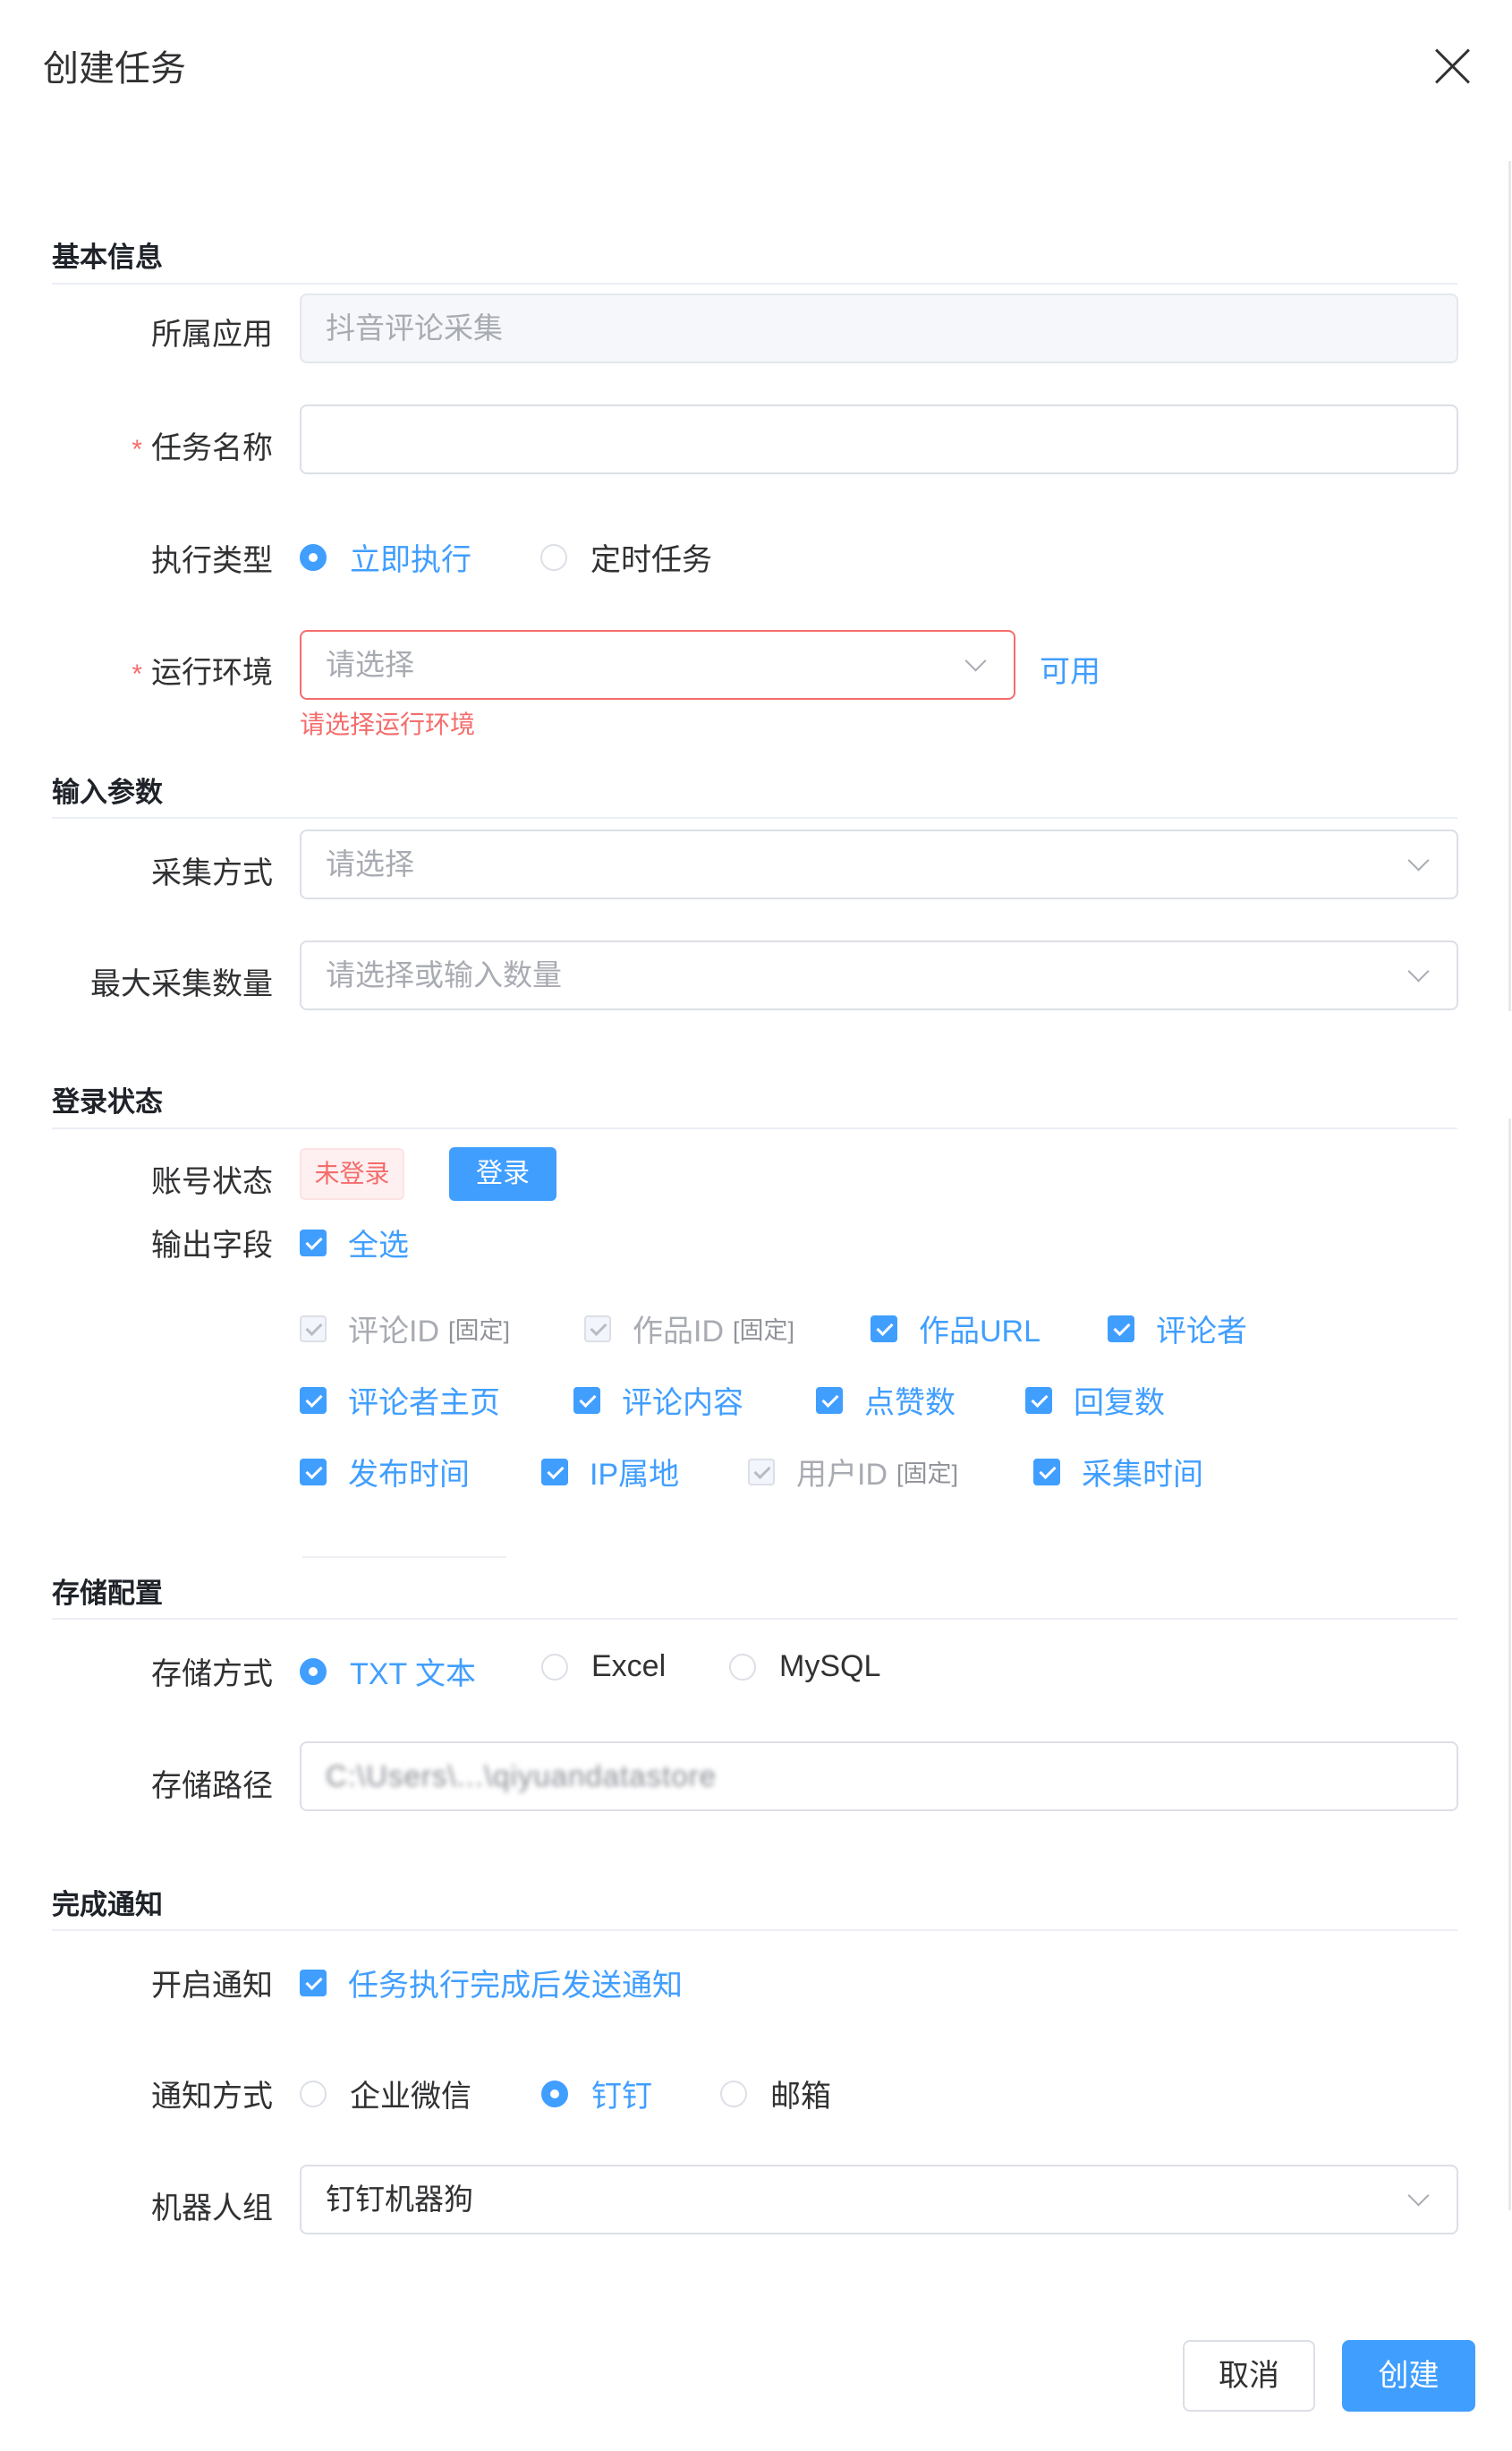 The image size is (1512, 2451). I want to click on env-placeholder: 请选择, so click(370, 664).